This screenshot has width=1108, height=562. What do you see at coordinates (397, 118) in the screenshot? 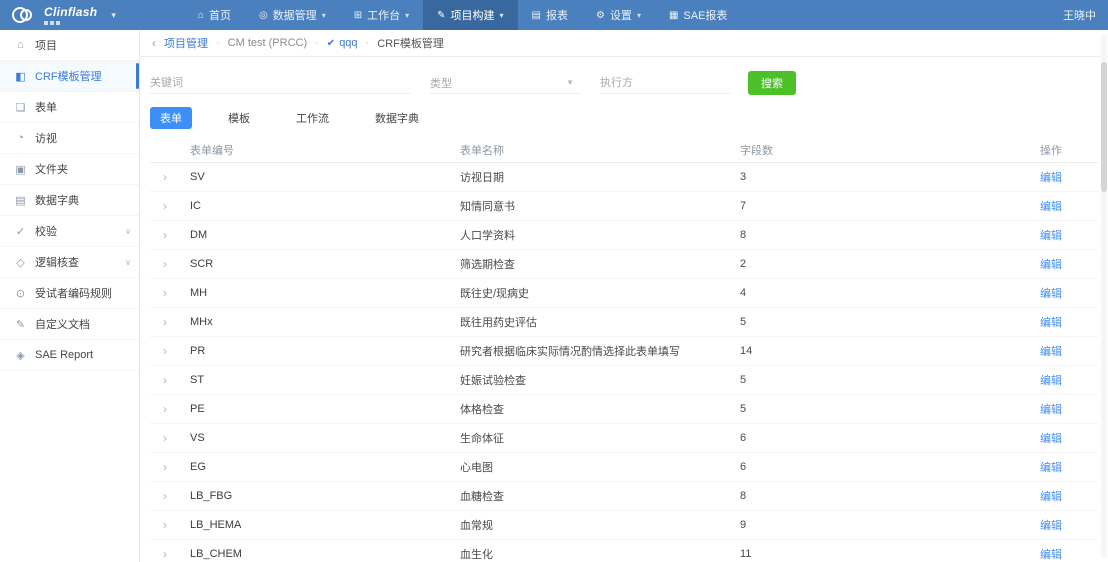
I see `tab-数据字典: 数据字典` at bounding box center [397, 118].